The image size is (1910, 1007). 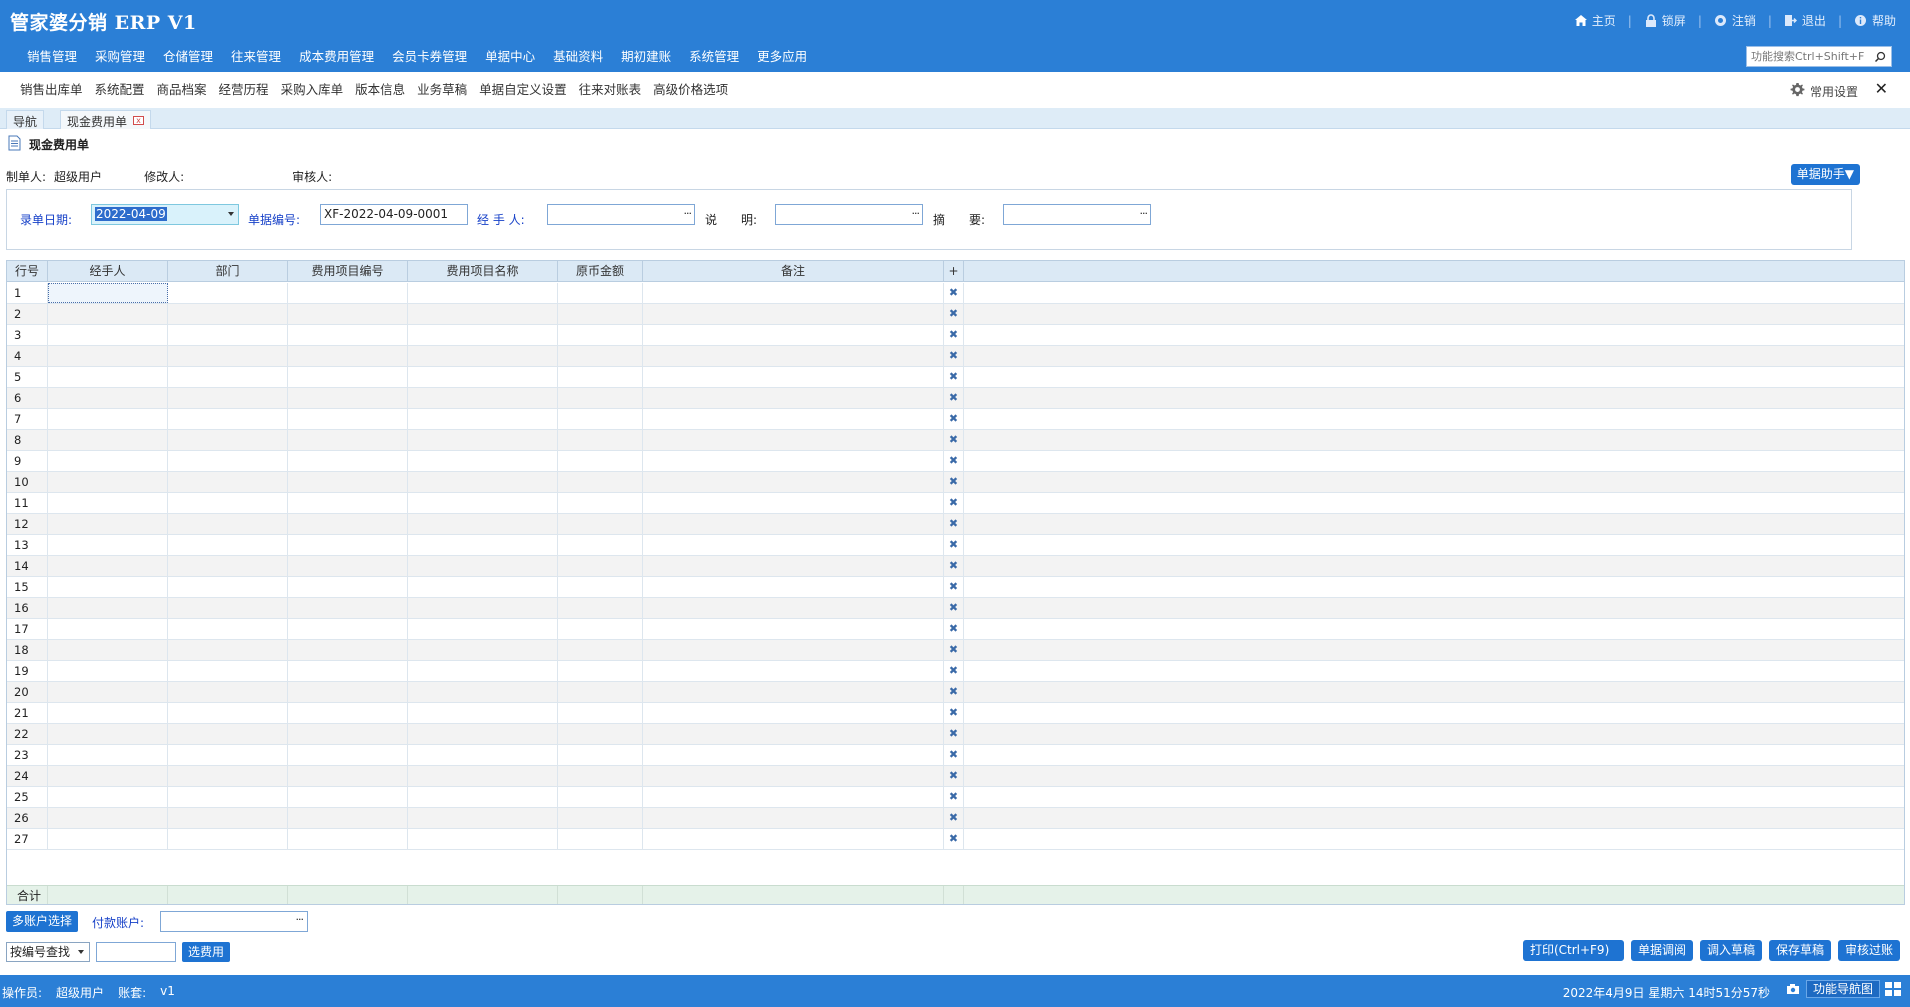 I want to click on logout-link: 注销, so click(x=1735, y=20).